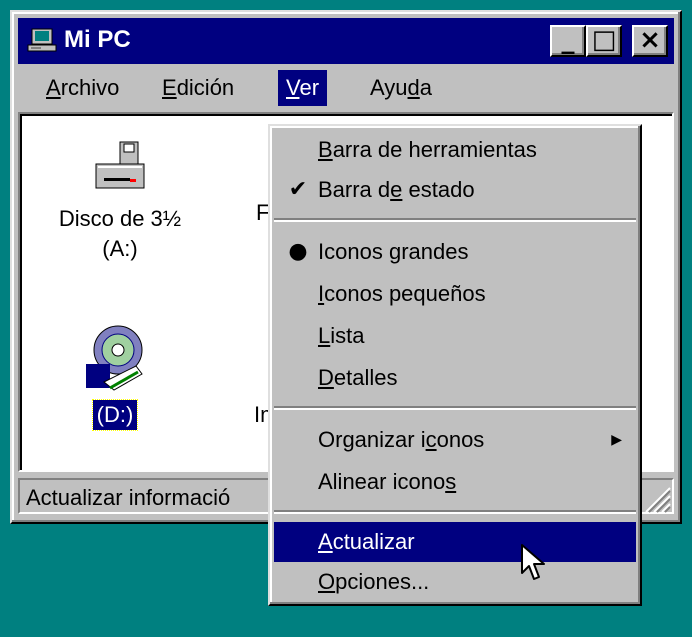  Describe the element at coordinates (455, 190) in the screenshot. I see `menu-item-barra-estado: ✔ Barra de estado` at that location.